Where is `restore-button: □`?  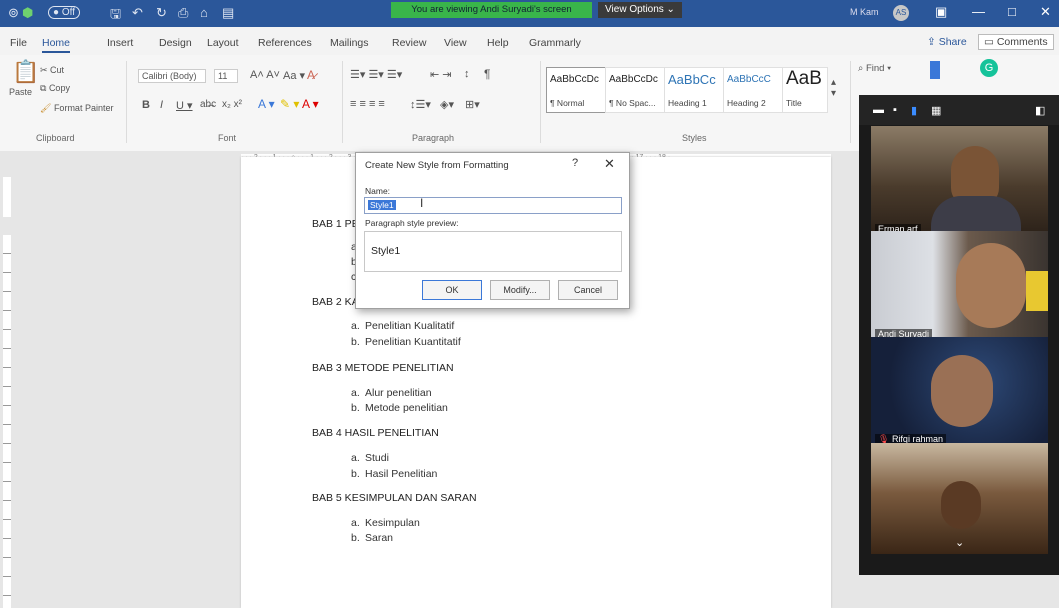
restore-button: □ is located at coordinates (1012, 11).